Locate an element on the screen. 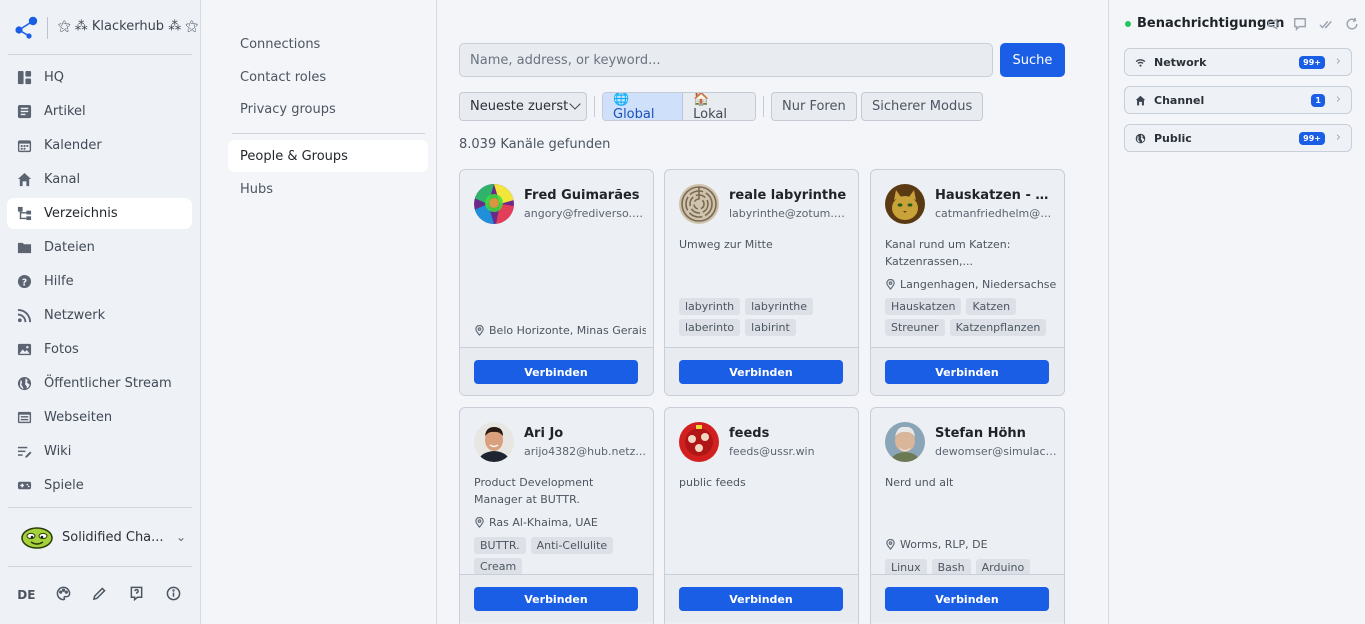 This screenshot has height=624, width=1365. hubzilla-logo-icon is located at coordinates (26, 28).